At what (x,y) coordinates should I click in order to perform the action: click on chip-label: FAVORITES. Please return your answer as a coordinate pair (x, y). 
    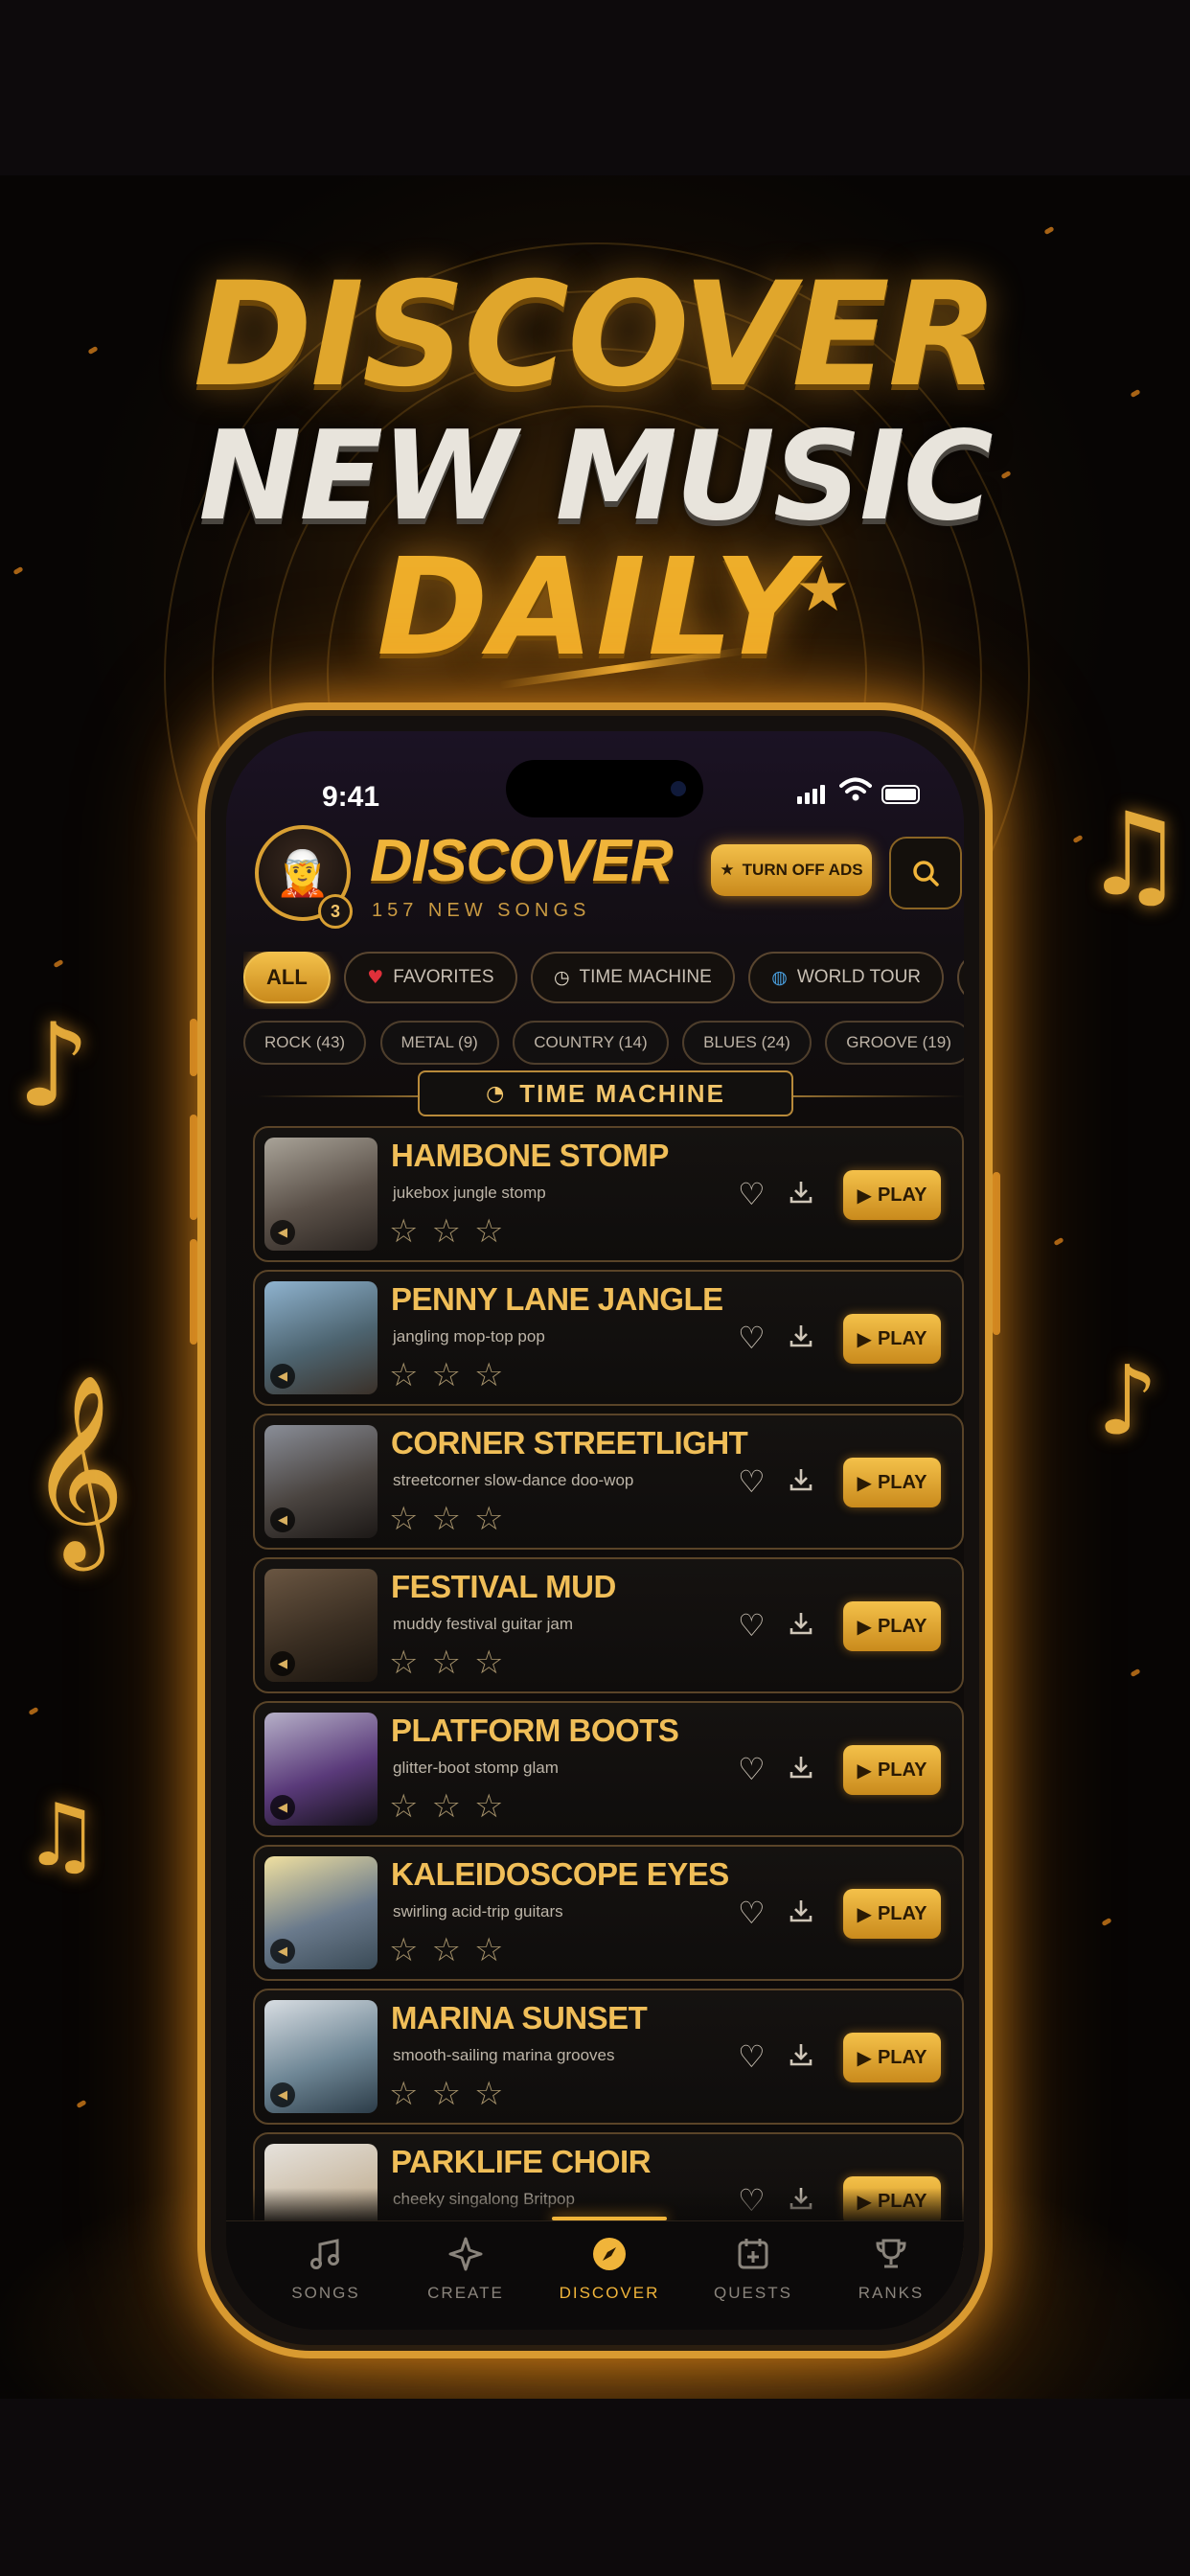
    Looking at the image, I should click on (444, 977).